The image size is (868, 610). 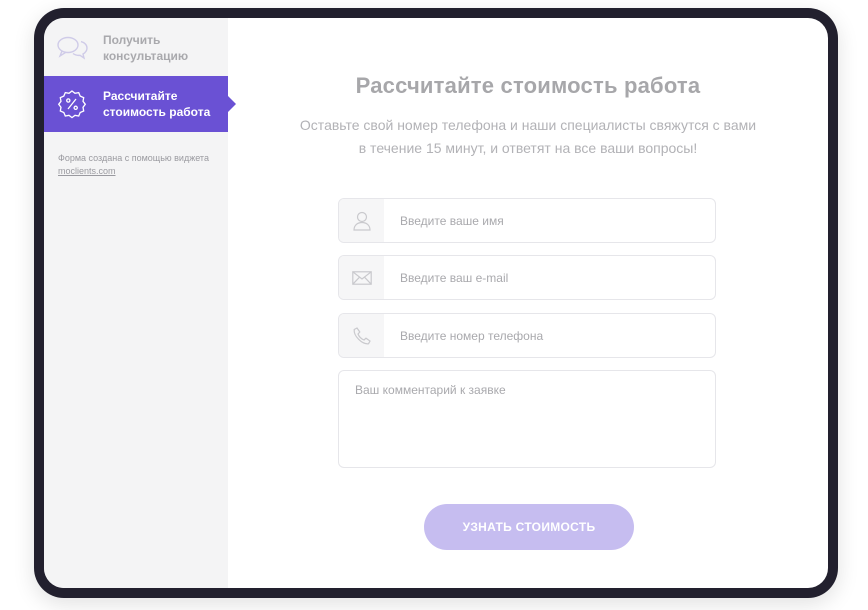 What do you see at coordinates (529, 527) in the screenshot?
I see `submit-button: УЗНАТЬ СТОИМОСТЬ` at bounding box center [529, 527].